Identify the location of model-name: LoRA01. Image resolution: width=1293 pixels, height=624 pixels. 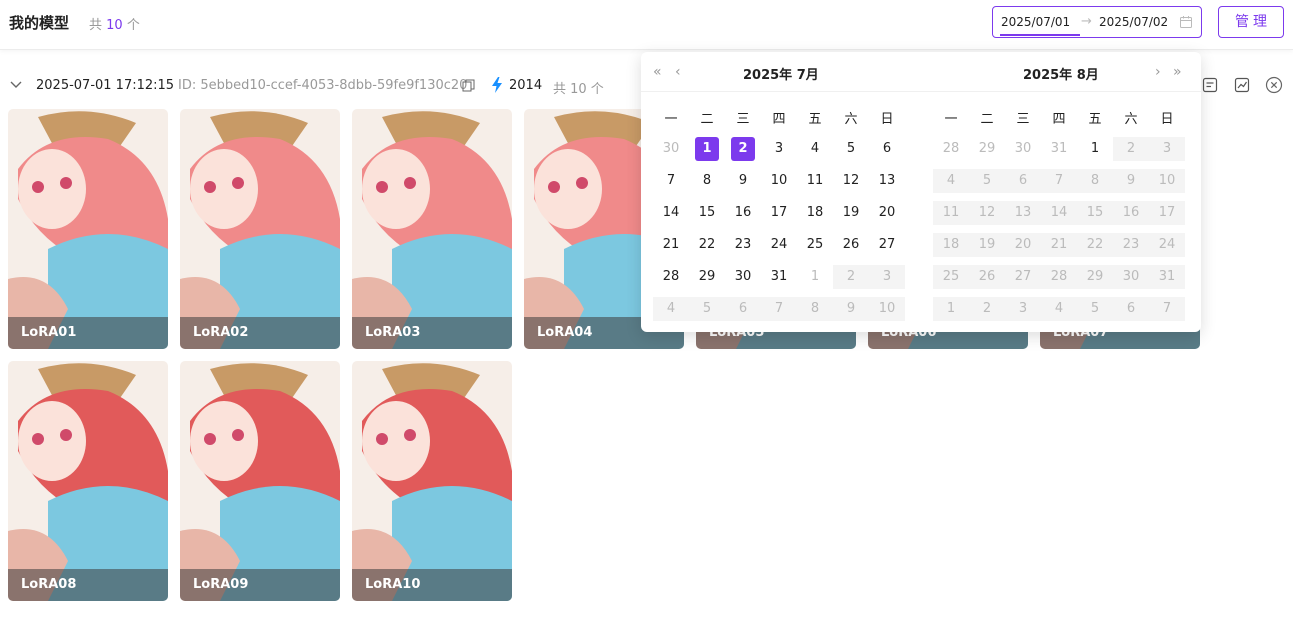
(49, 332).